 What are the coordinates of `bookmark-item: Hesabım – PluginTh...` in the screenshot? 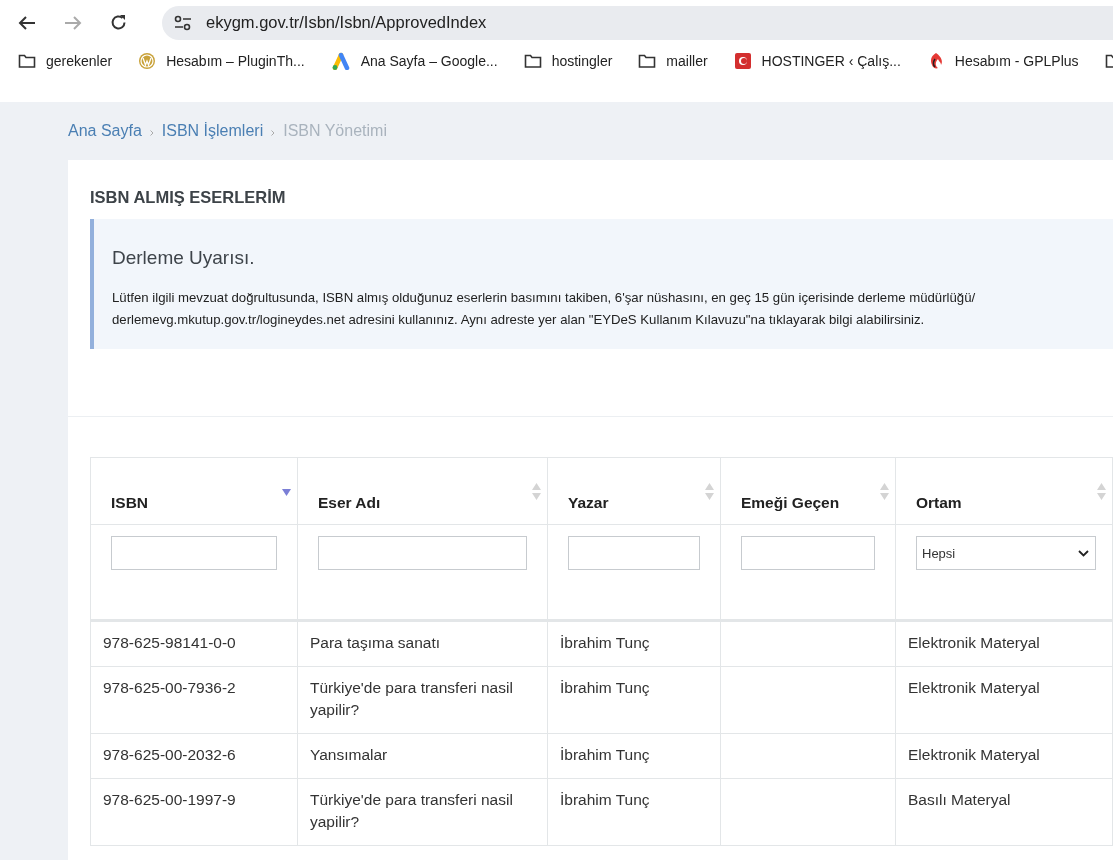 It's located at (221, 61).